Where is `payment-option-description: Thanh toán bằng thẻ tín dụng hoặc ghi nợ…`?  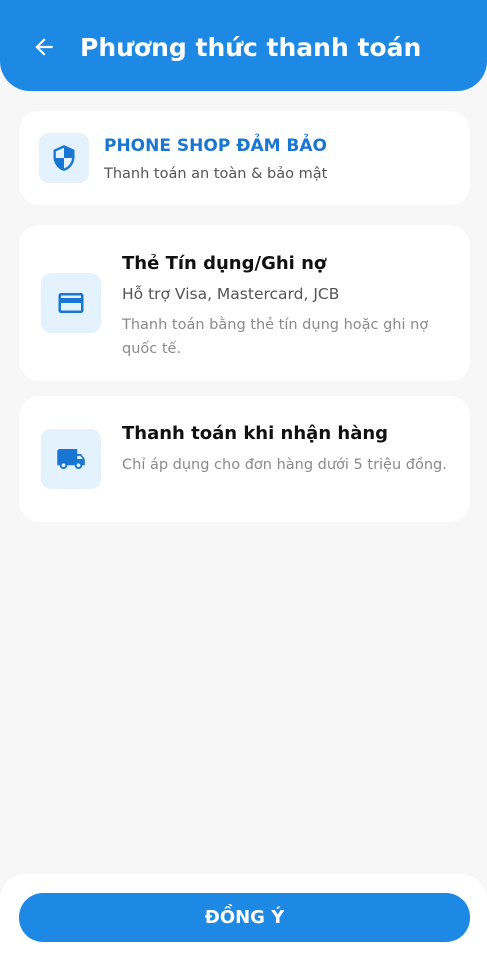 payment-option-description: Thanh toán bằng thẻ tín dụng hoặc ghi nợ… is located at coordinates (275, 337).